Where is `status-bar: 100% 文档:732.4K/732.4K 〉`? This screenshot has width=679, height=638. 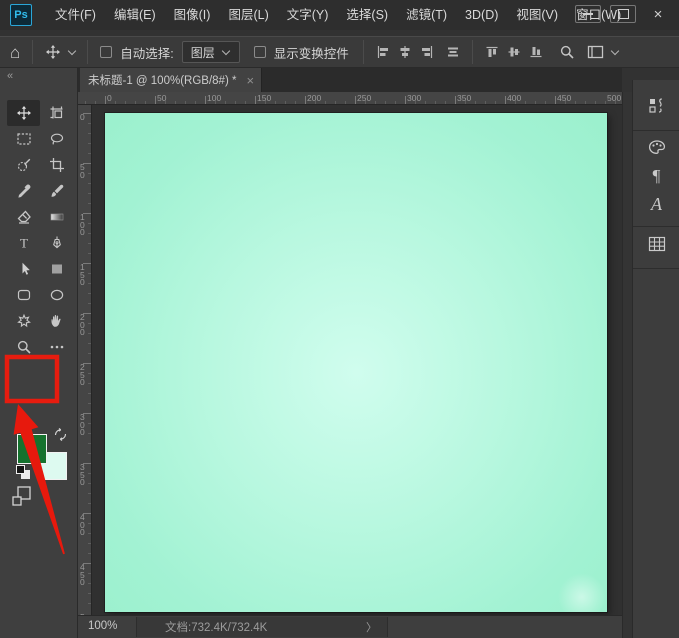 status-bar: 100% 文档:732.4K/732.4K 〉 is located at coordinates (350, 626).